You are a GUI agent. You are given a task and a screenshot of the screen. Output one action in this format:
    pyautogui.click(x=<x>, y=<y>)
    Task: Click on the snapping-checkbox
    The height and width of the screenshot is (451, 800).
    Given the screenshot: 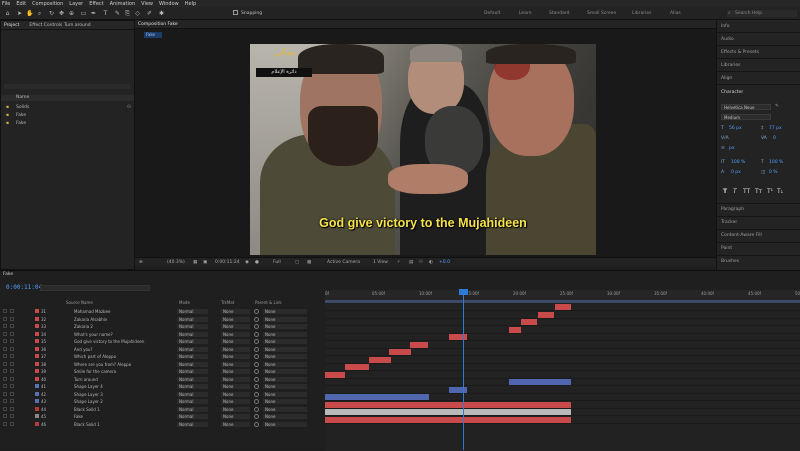 What is the action you would take?
    pyautogui.click(x=235, y=12)
    